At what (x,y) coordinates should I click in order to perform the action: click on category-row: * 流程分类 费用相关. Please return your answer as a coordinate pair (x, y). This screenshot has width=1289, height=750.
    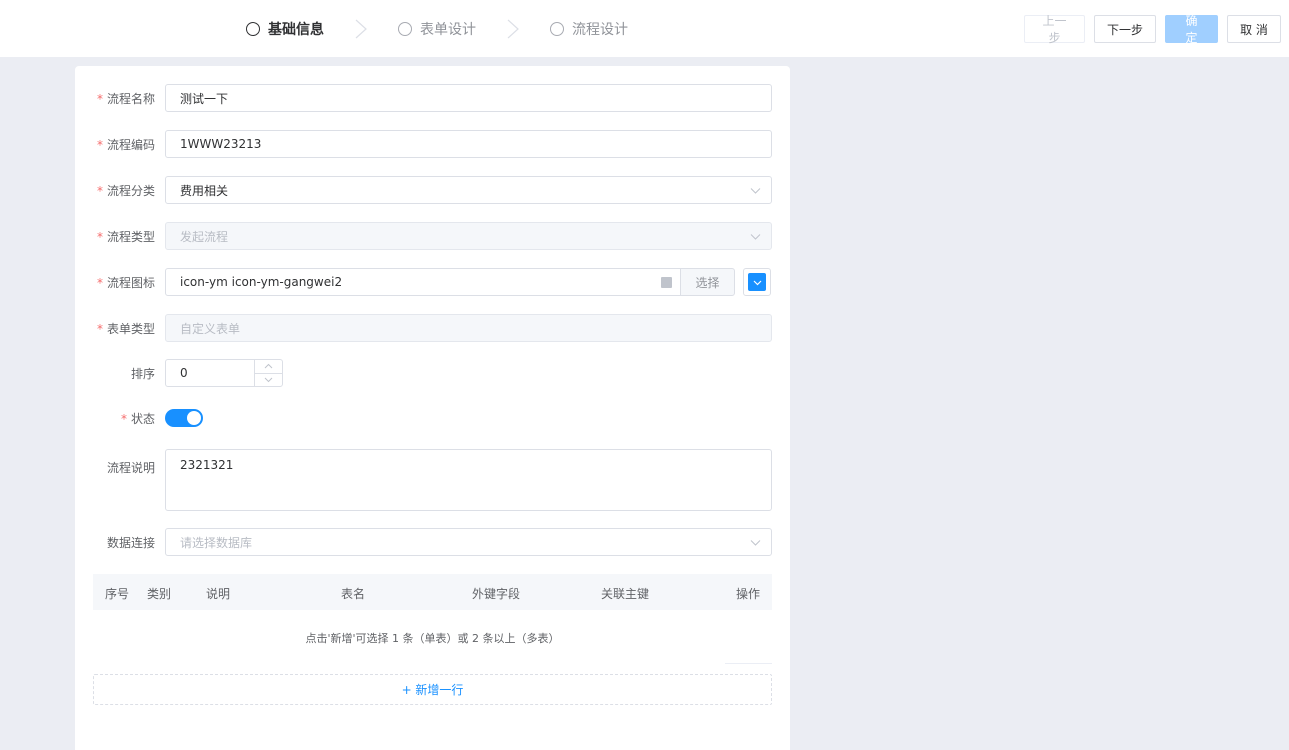
    Looking at the image, I should click on (432, 190).